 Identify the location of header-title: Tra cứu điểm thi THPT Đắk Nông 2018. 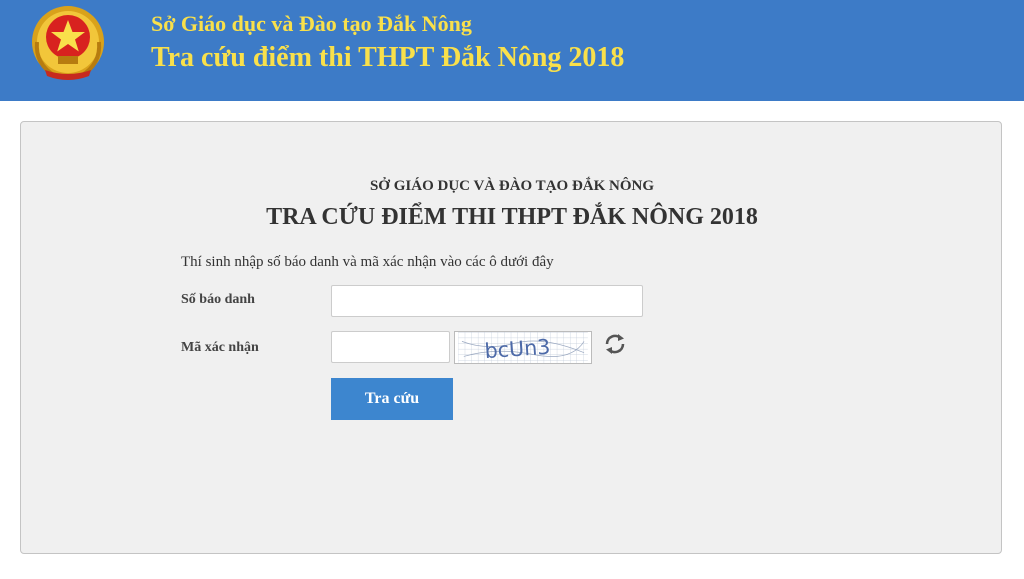
(388, 57).